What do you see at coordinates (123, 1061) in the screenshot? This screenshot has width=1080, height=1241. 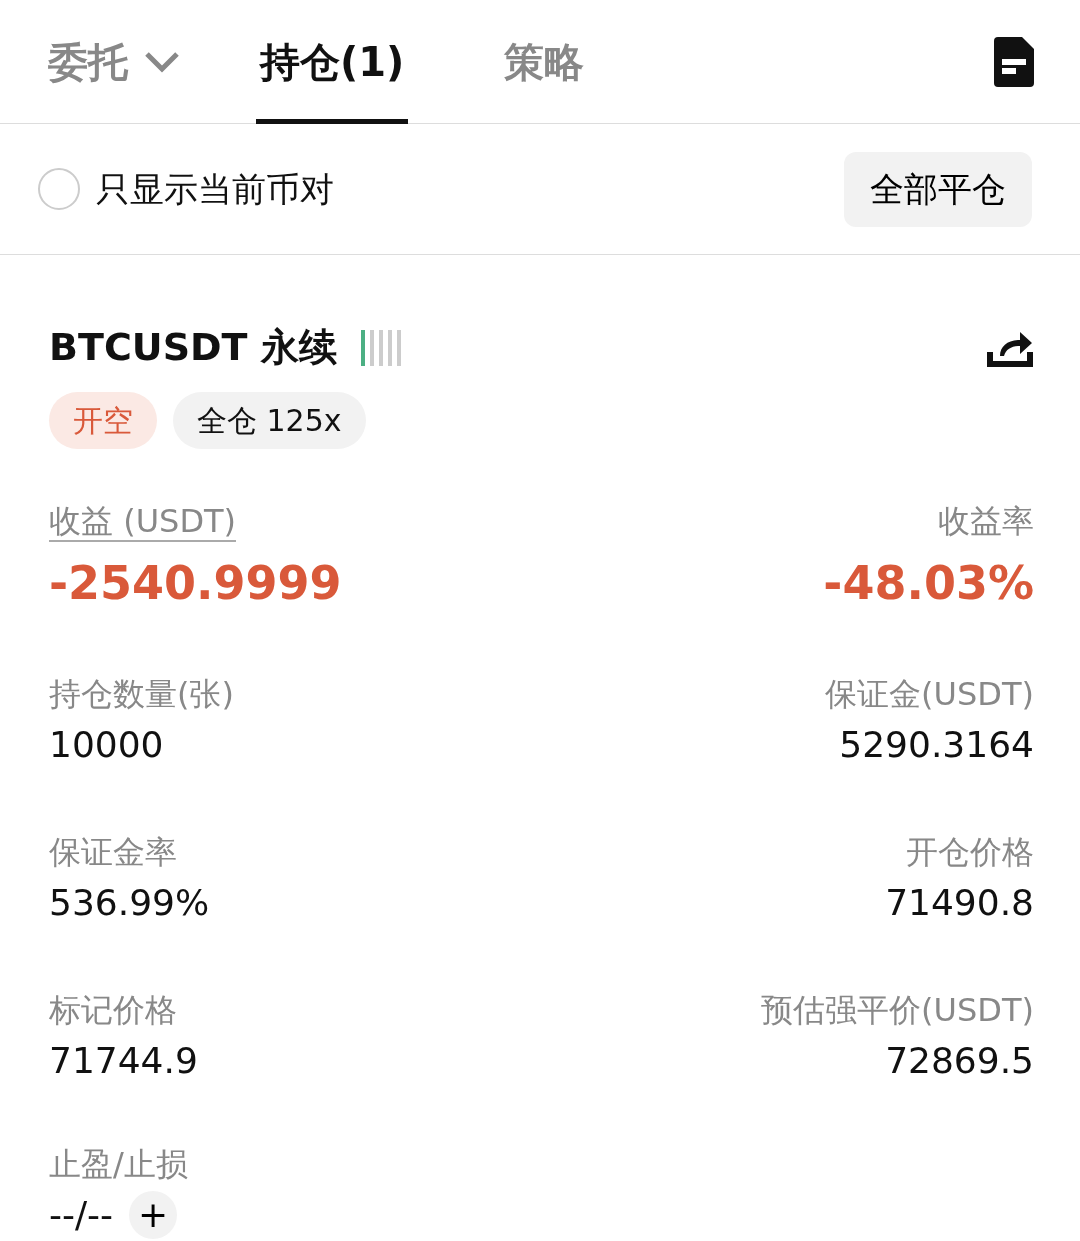 I see `field-value: 71744.9` at bounding box center [123, 1061].